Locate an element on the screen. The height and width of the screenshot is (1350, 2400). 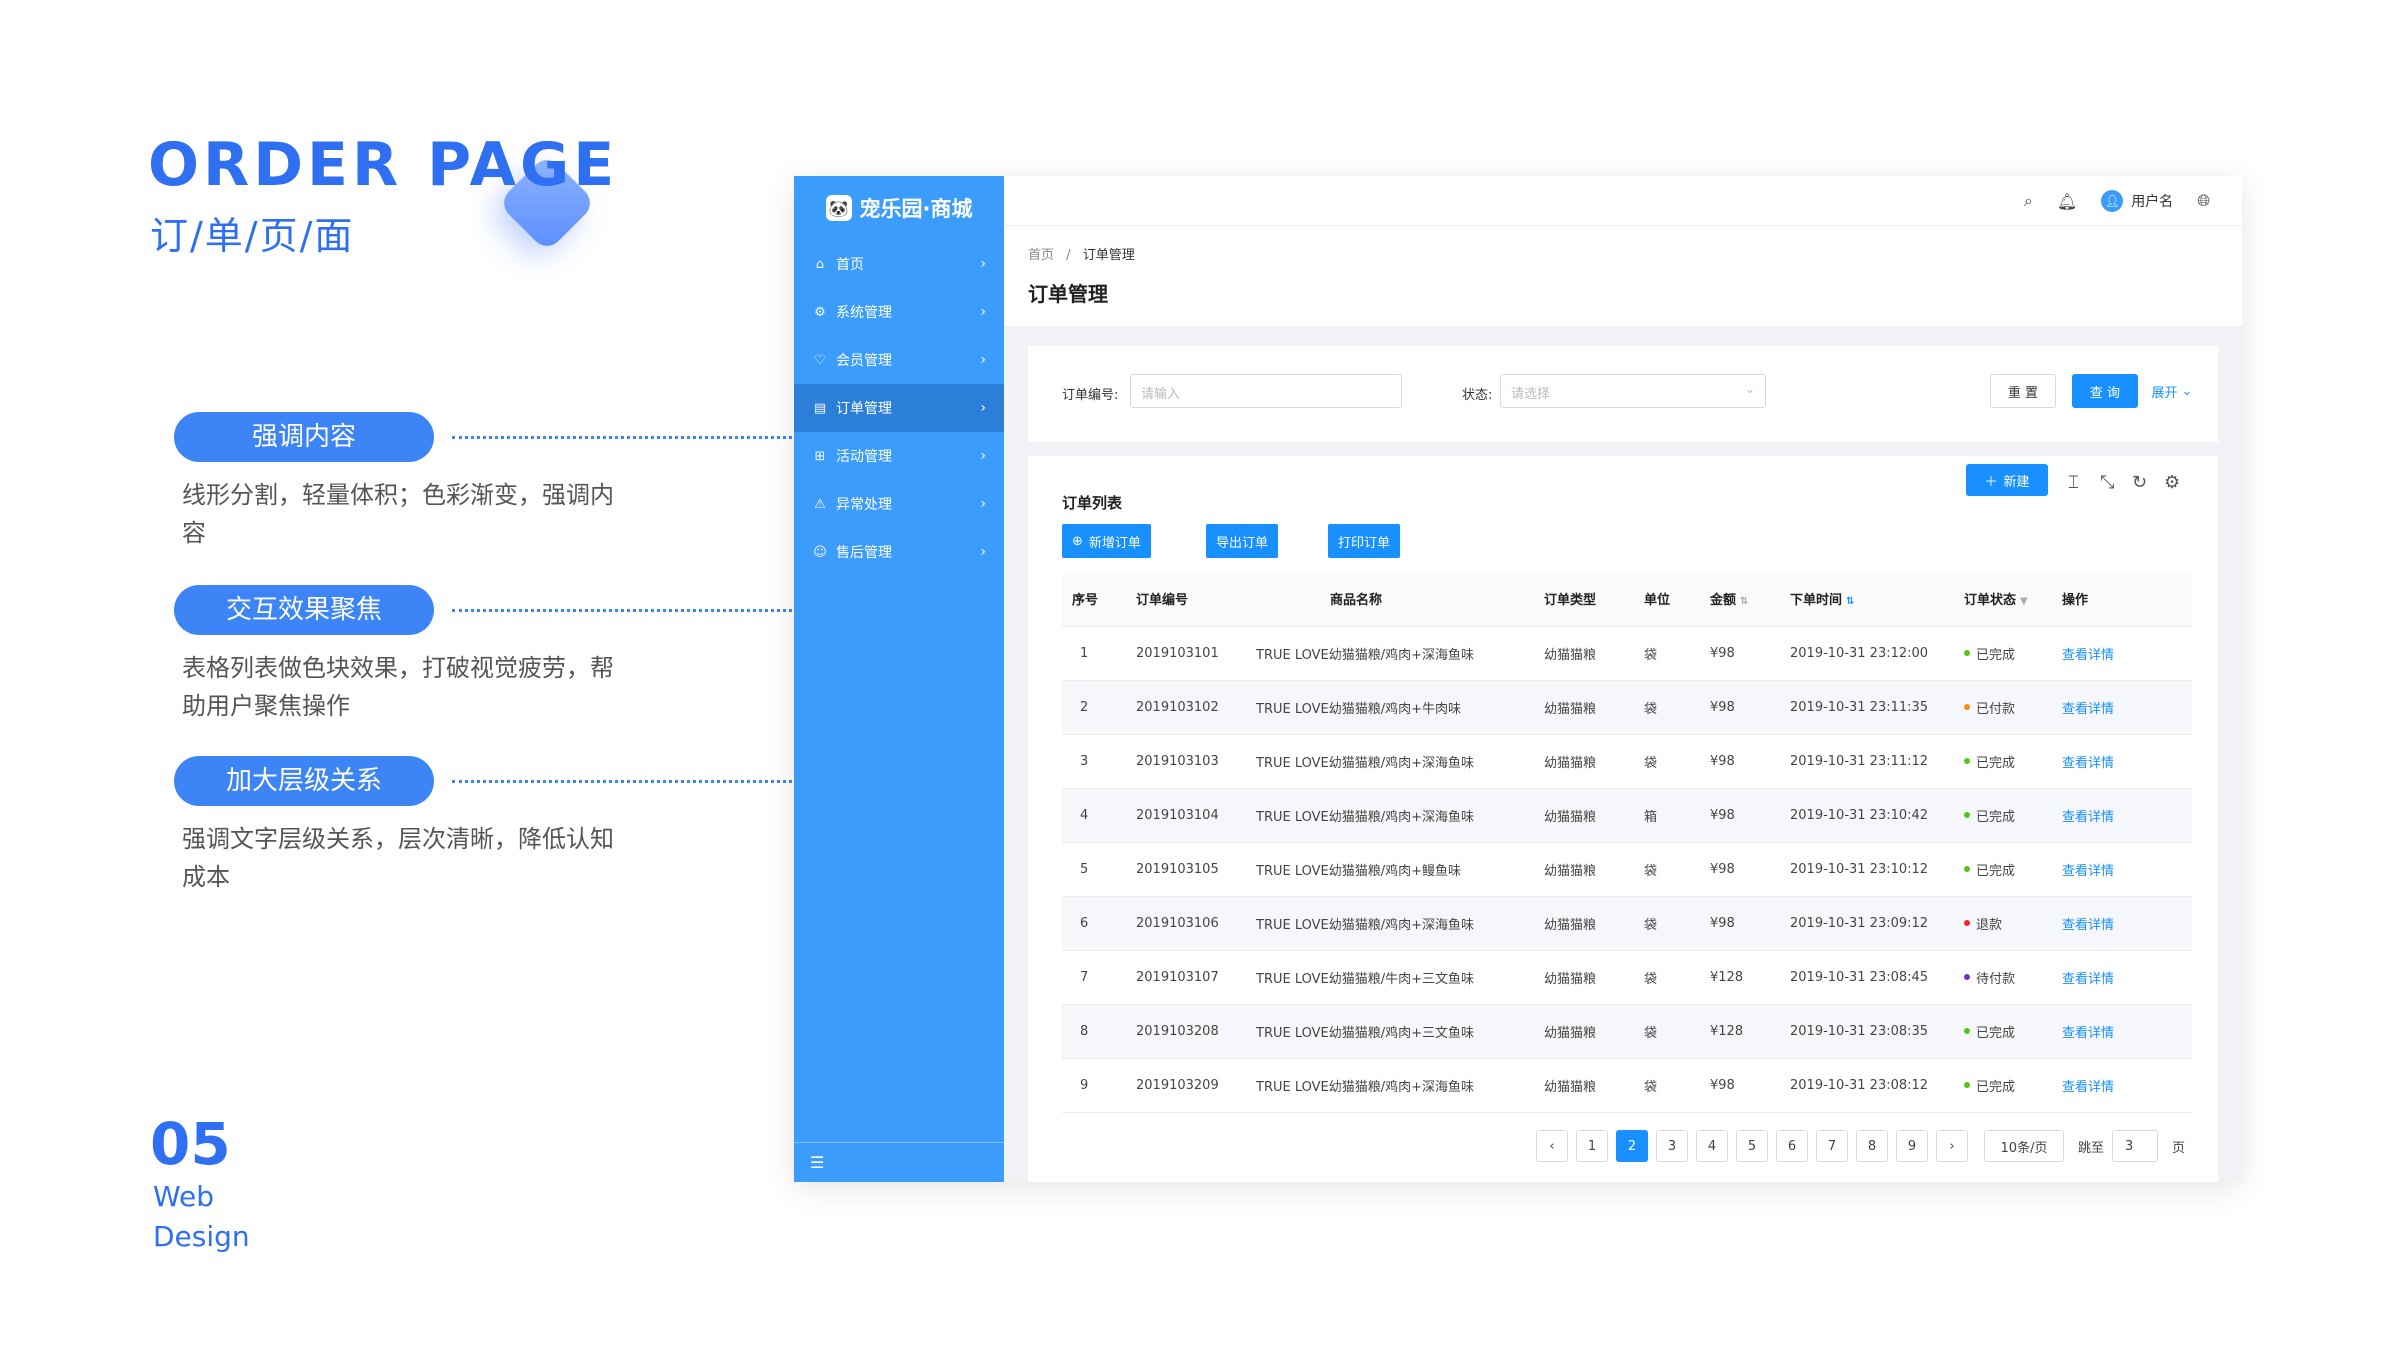
status-select: 请选择 ⌄ is located at coordinates (1633, 391).